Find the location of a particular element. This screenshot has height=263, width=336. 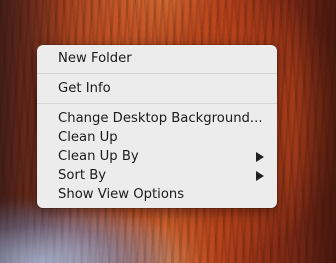

menu-item-new-folder: New Folder is located at coordinates (157, 58).